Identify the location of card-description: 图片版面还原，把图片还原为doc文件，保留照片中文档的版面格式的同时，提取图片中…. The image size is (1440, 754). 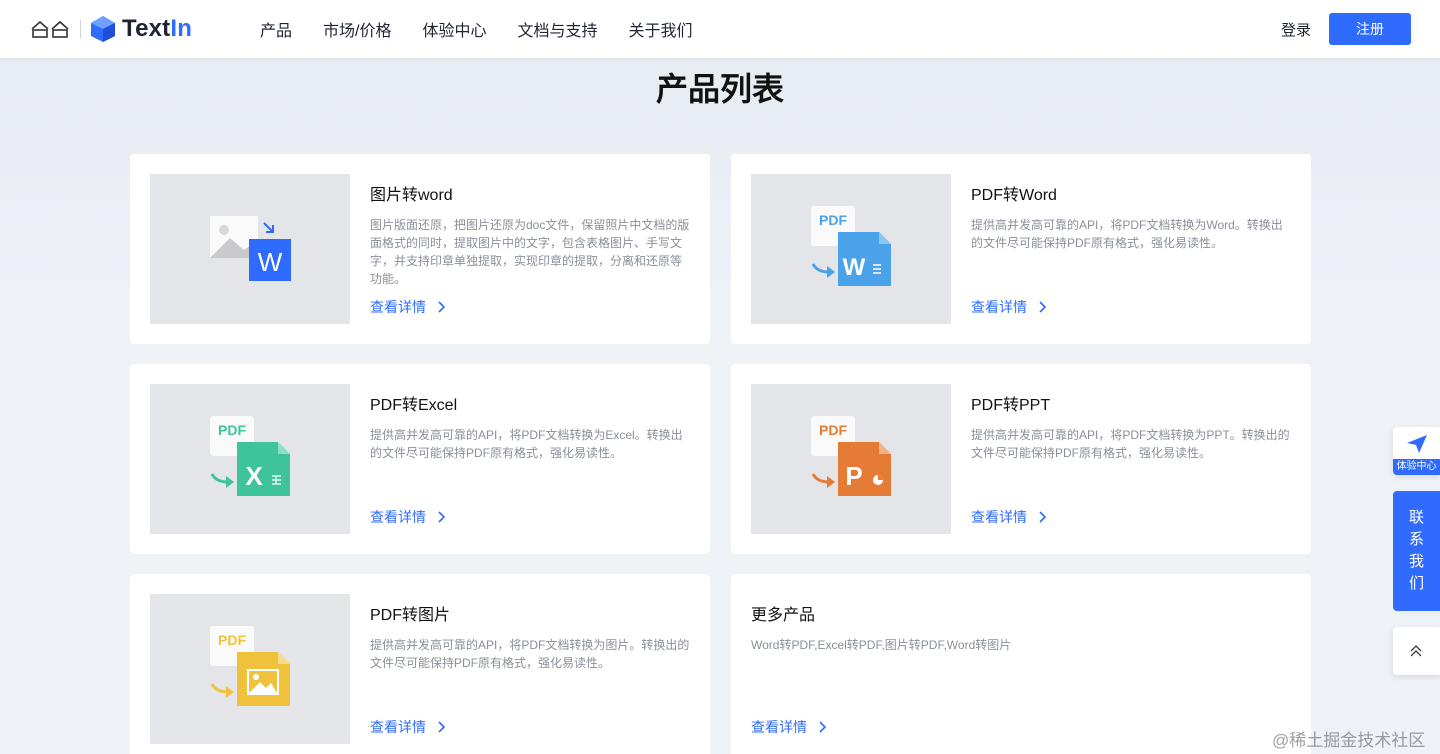
(530, 252).